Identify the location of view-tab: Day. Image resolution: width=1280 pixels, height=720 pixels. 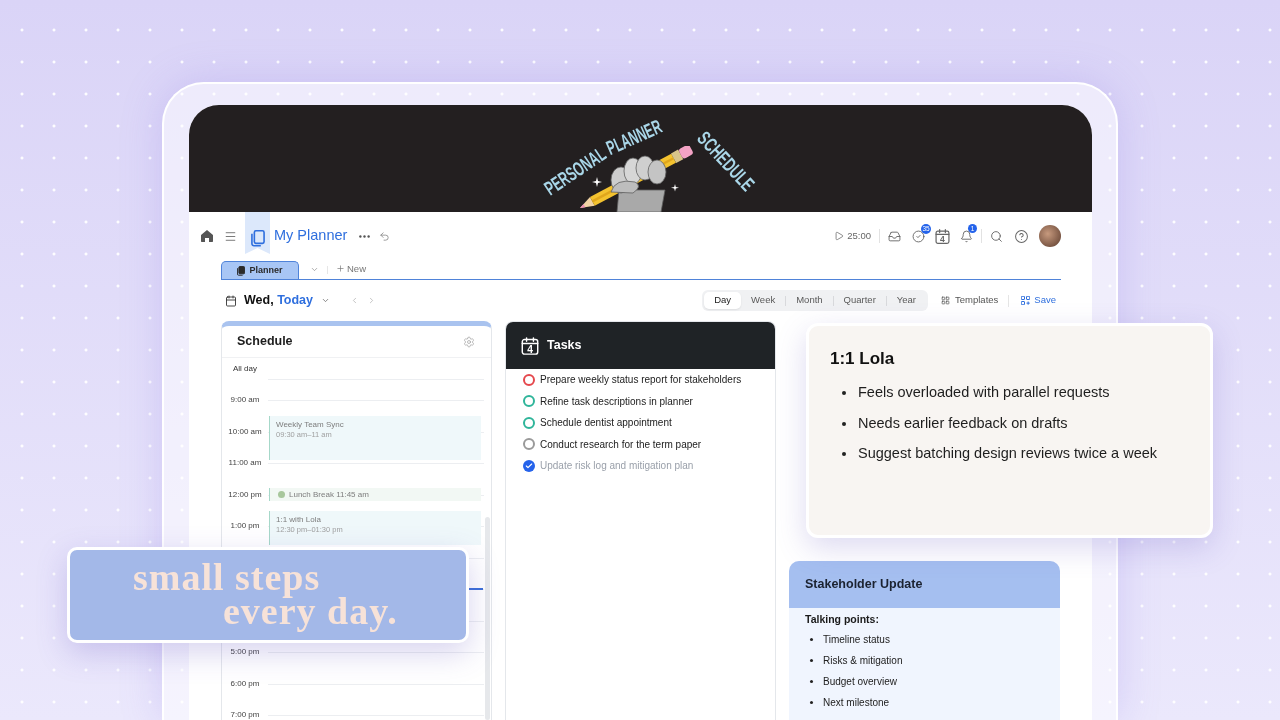
(723, 300).